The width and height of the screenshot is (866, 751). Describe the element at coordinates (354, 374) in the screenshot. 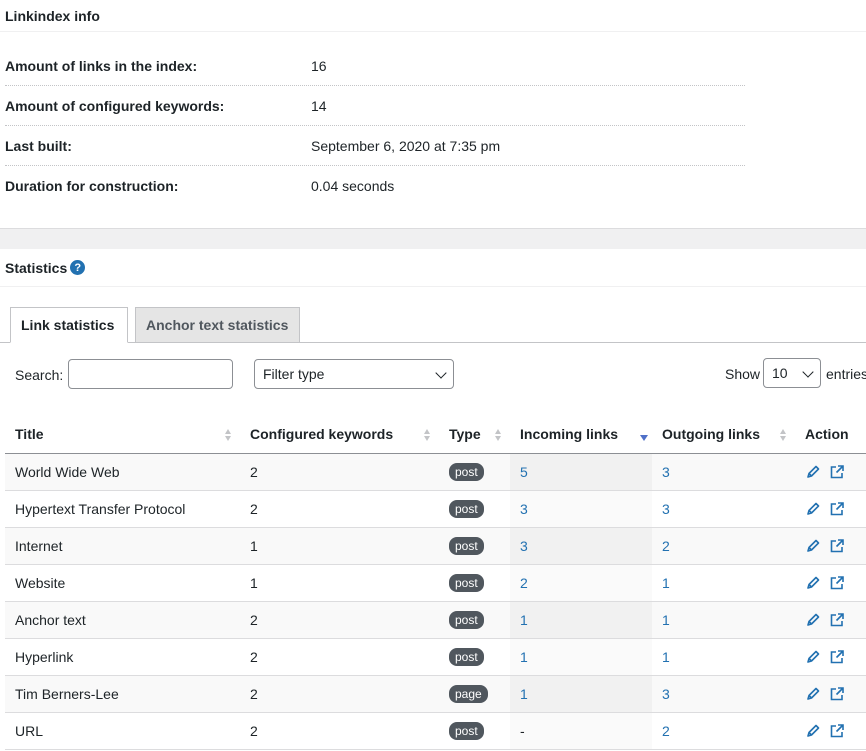

I see `filter-type-select: Filter type` at that location.